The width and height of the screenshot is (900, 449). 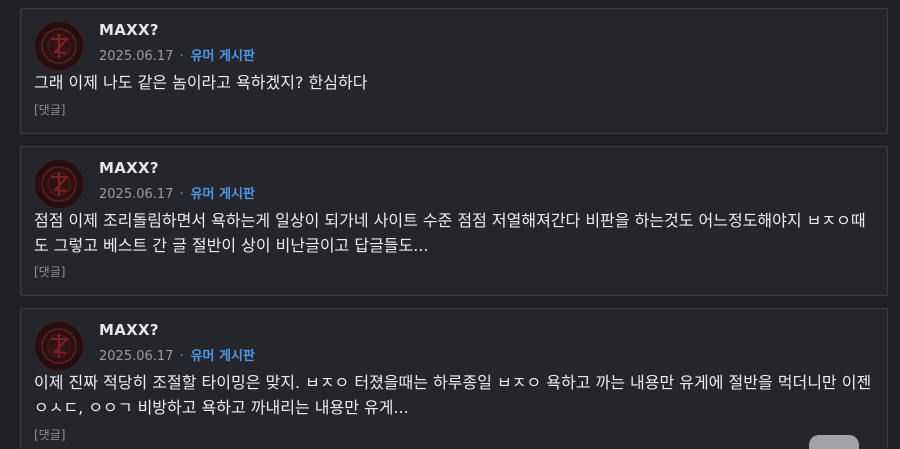 What do you see at coordinates (834, 442) in the screenshot?
I see `scroll-to-top-button` at bounding box center [834, 442].